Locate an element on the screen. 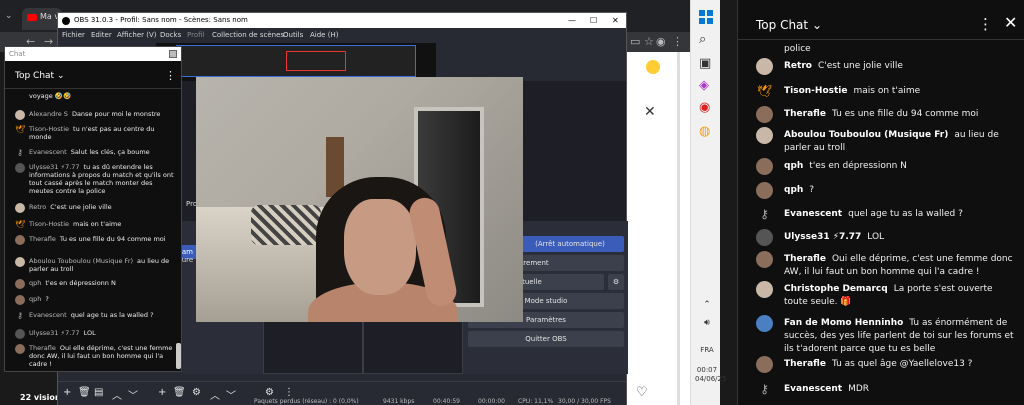 The width and height of the screenshot is (1024, 405). language-indicator: FRA is located at coordinates (707, 350).